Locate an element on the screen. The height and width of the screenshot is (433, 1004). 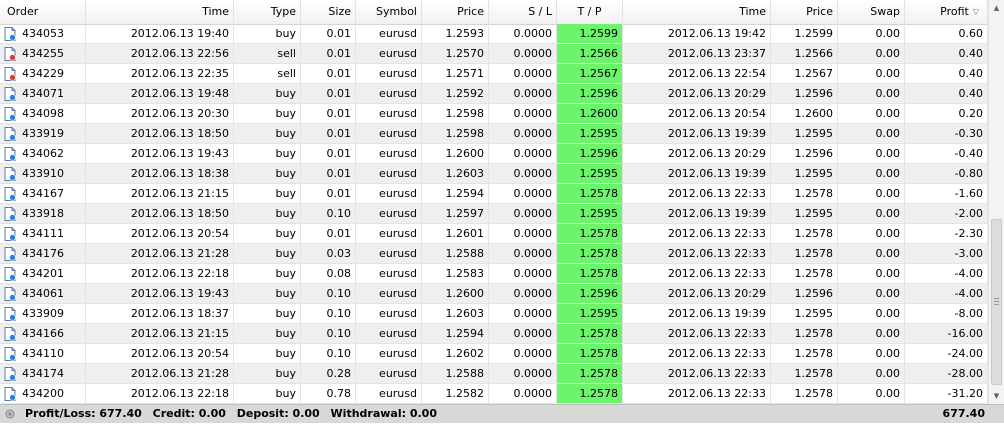
time-cell: 2012.06.13 19:48 is located at coordinates (160, 93).